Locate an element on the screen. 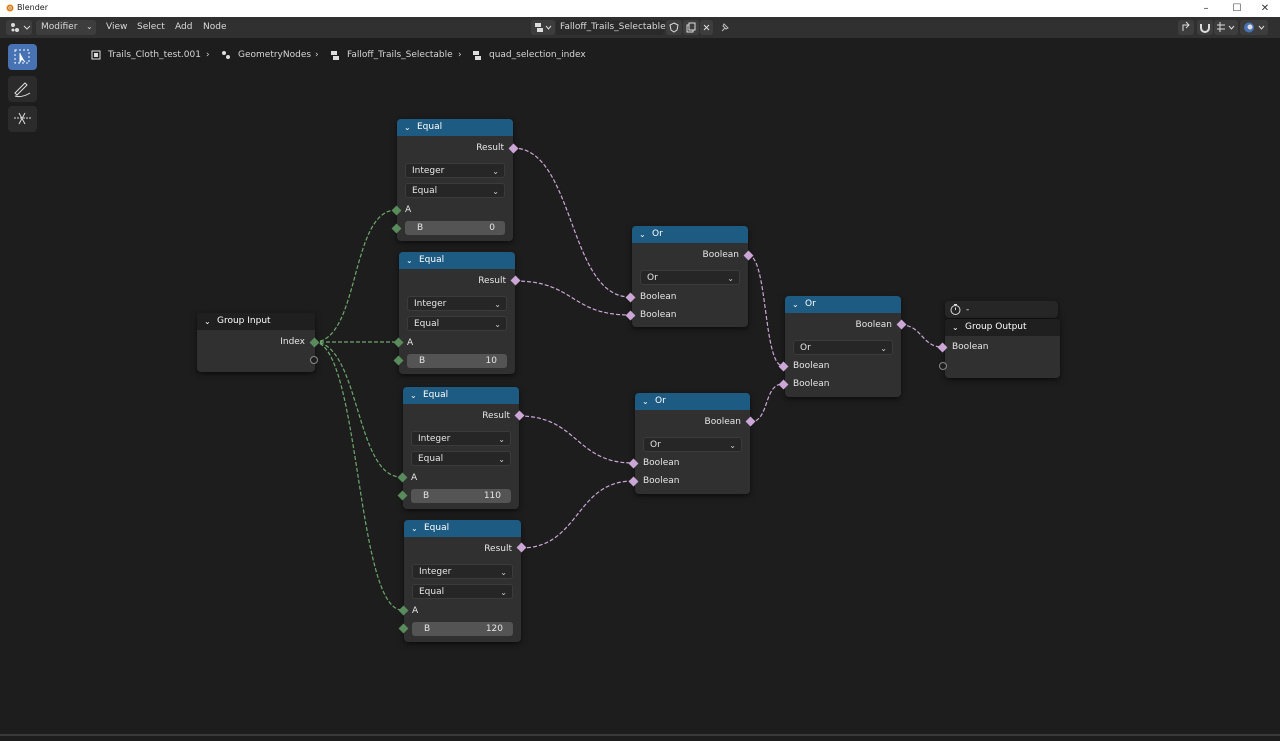  link-index-equal4 is located at coordinates (358, 476).